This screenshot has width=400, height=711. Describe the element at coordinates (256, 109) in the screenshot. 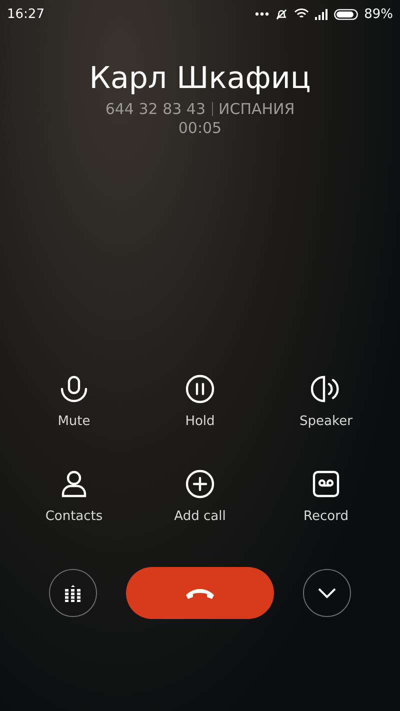

I see `caller-country: ИСПАНИЯ` at that location.